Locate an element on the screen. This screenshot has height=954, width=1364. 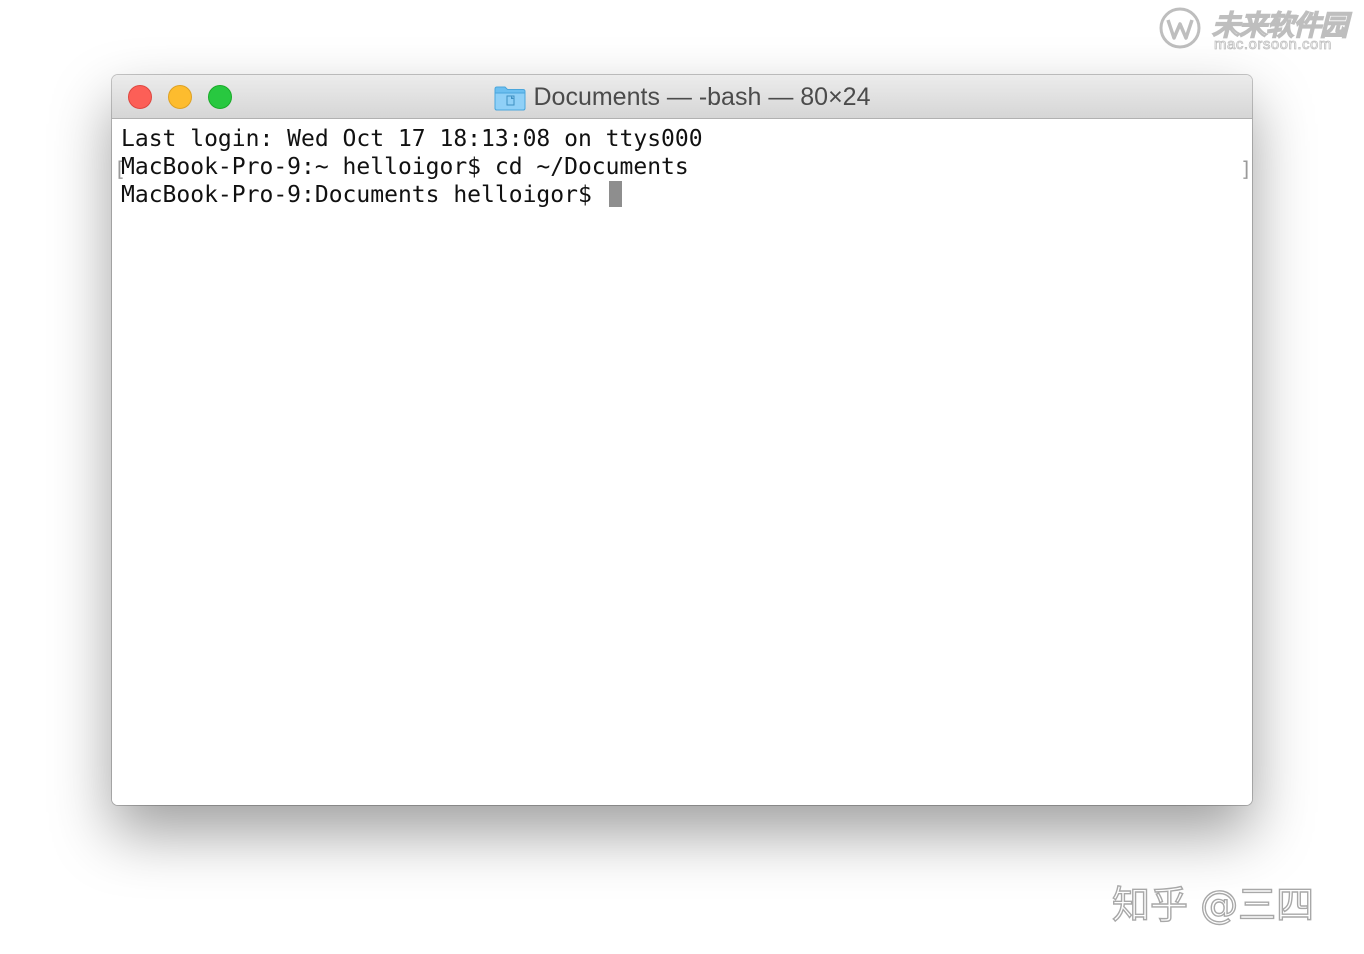
window-title-group: Documents — -bash — 80×24 is located at coordinates (682, 97).